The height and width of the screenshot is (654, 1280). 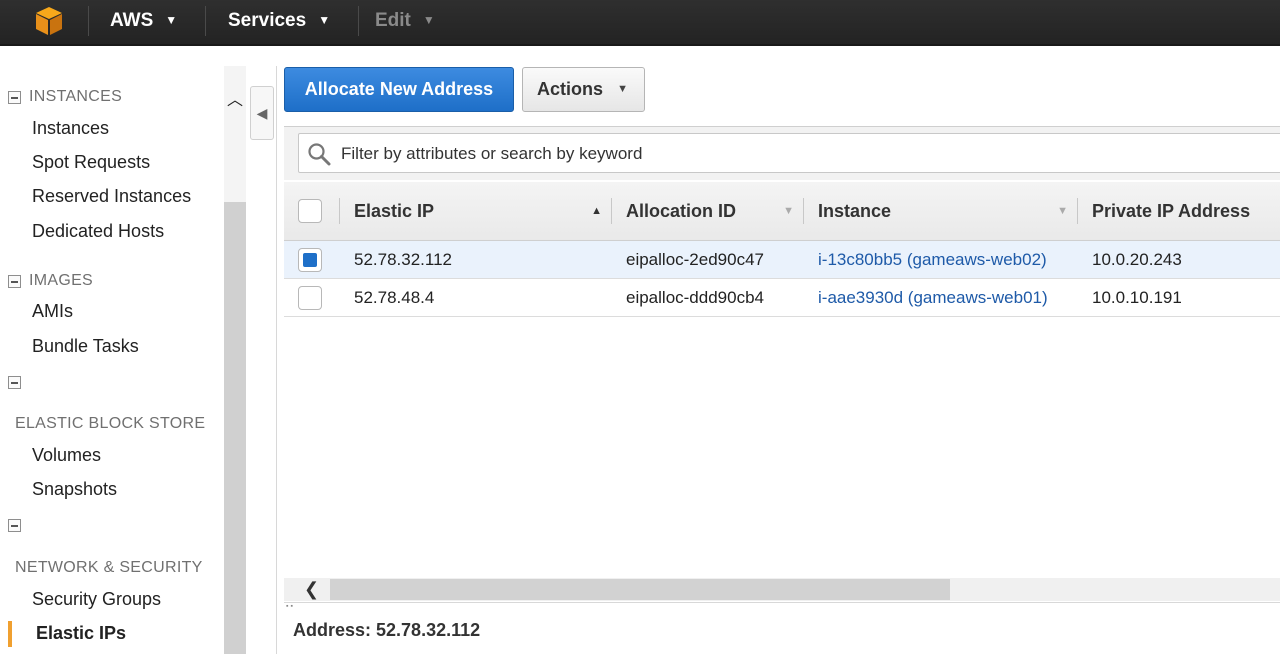 What do you see at coordinates (855, 211) in the screenshot?
I see `column-header-label: Instance` at bounding box center [855, 211].